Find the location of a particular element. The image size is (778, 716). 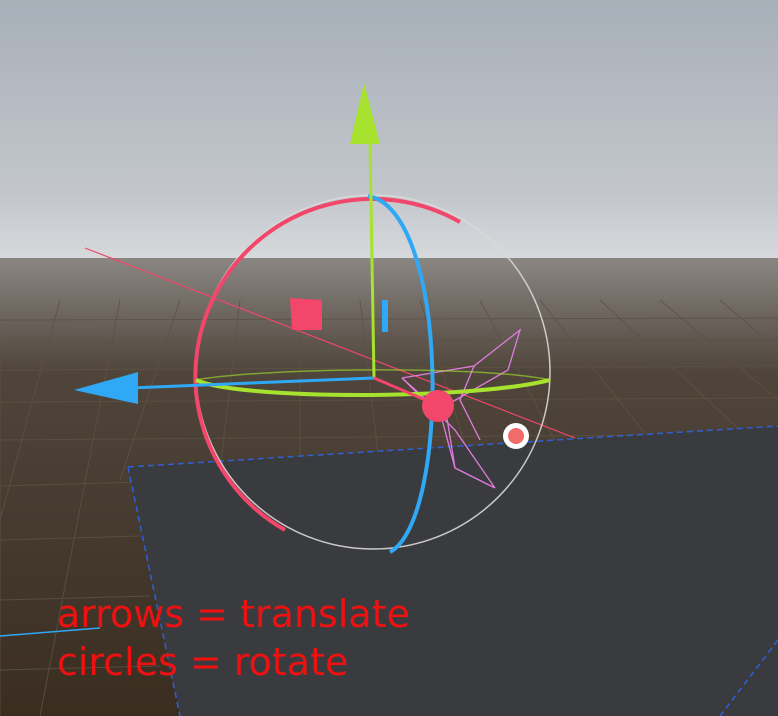

plane-handle-small is located at coordinates (385, 316).